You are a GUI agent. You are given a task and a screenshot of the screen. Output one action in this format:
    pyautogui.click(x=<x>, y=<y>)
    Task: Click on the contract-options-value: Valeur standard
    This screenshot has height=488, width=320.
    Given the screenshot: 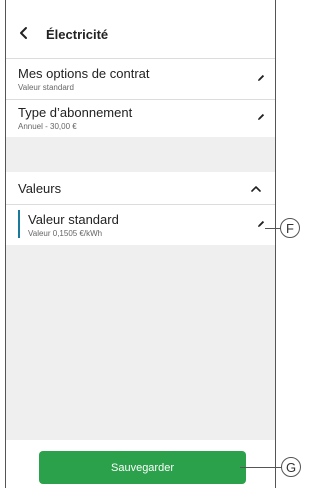 What is the action you would take?
    pyautogui.click(x=46, y=87)
    